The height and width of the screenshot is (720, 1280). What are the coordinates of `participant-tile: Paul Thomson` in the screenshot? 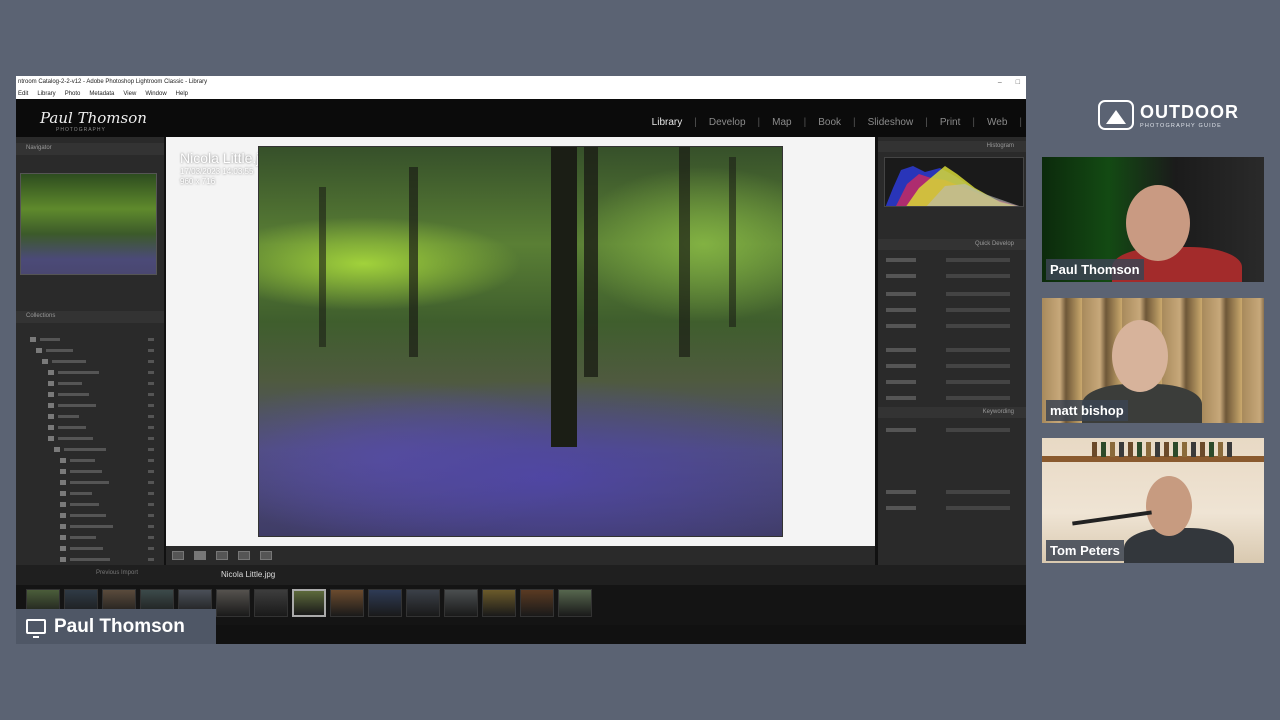 It's located at (1153, 219).